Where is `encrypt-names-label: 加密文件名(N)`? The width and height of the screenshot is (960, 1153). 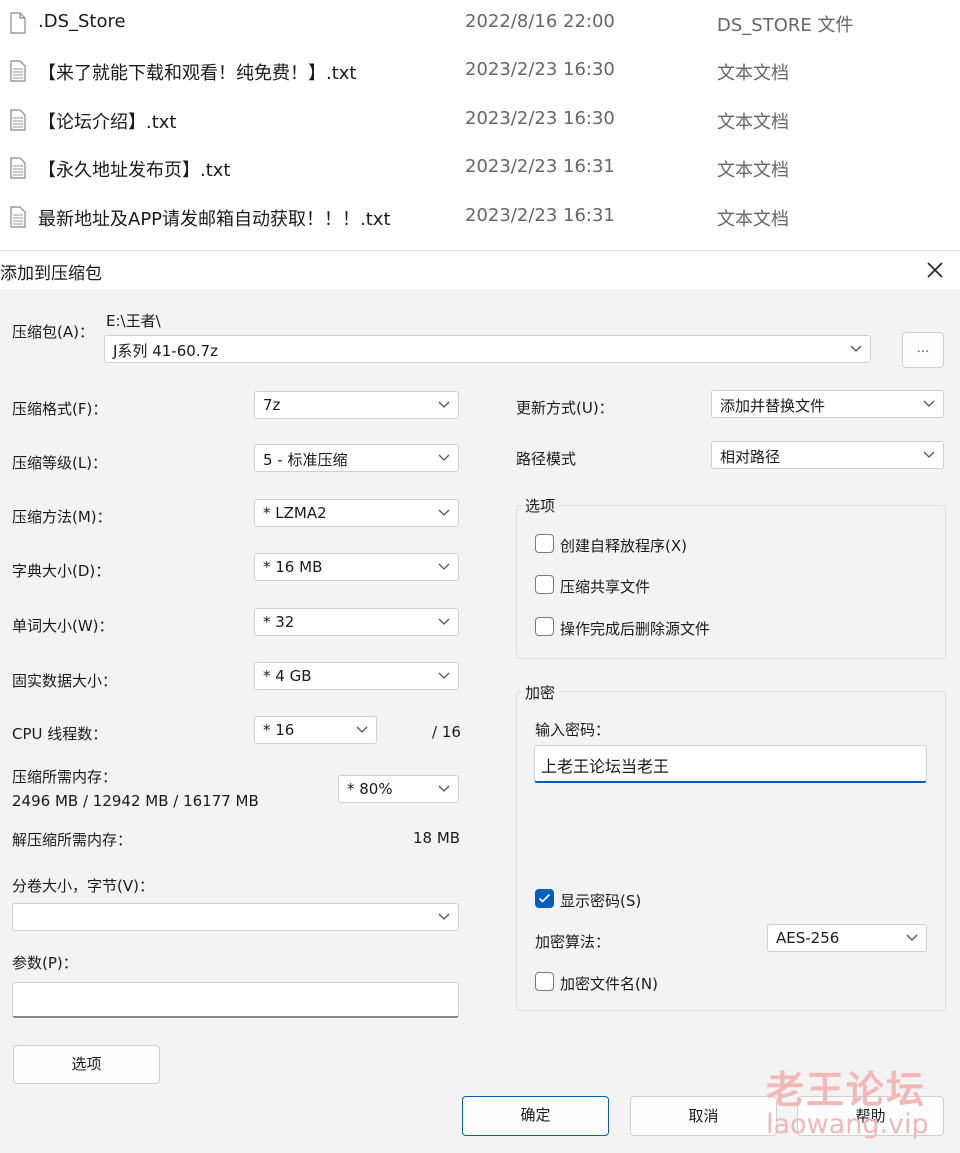
encrypt-names-label: 加密文件名(N) is located at coordinates (609, 984).